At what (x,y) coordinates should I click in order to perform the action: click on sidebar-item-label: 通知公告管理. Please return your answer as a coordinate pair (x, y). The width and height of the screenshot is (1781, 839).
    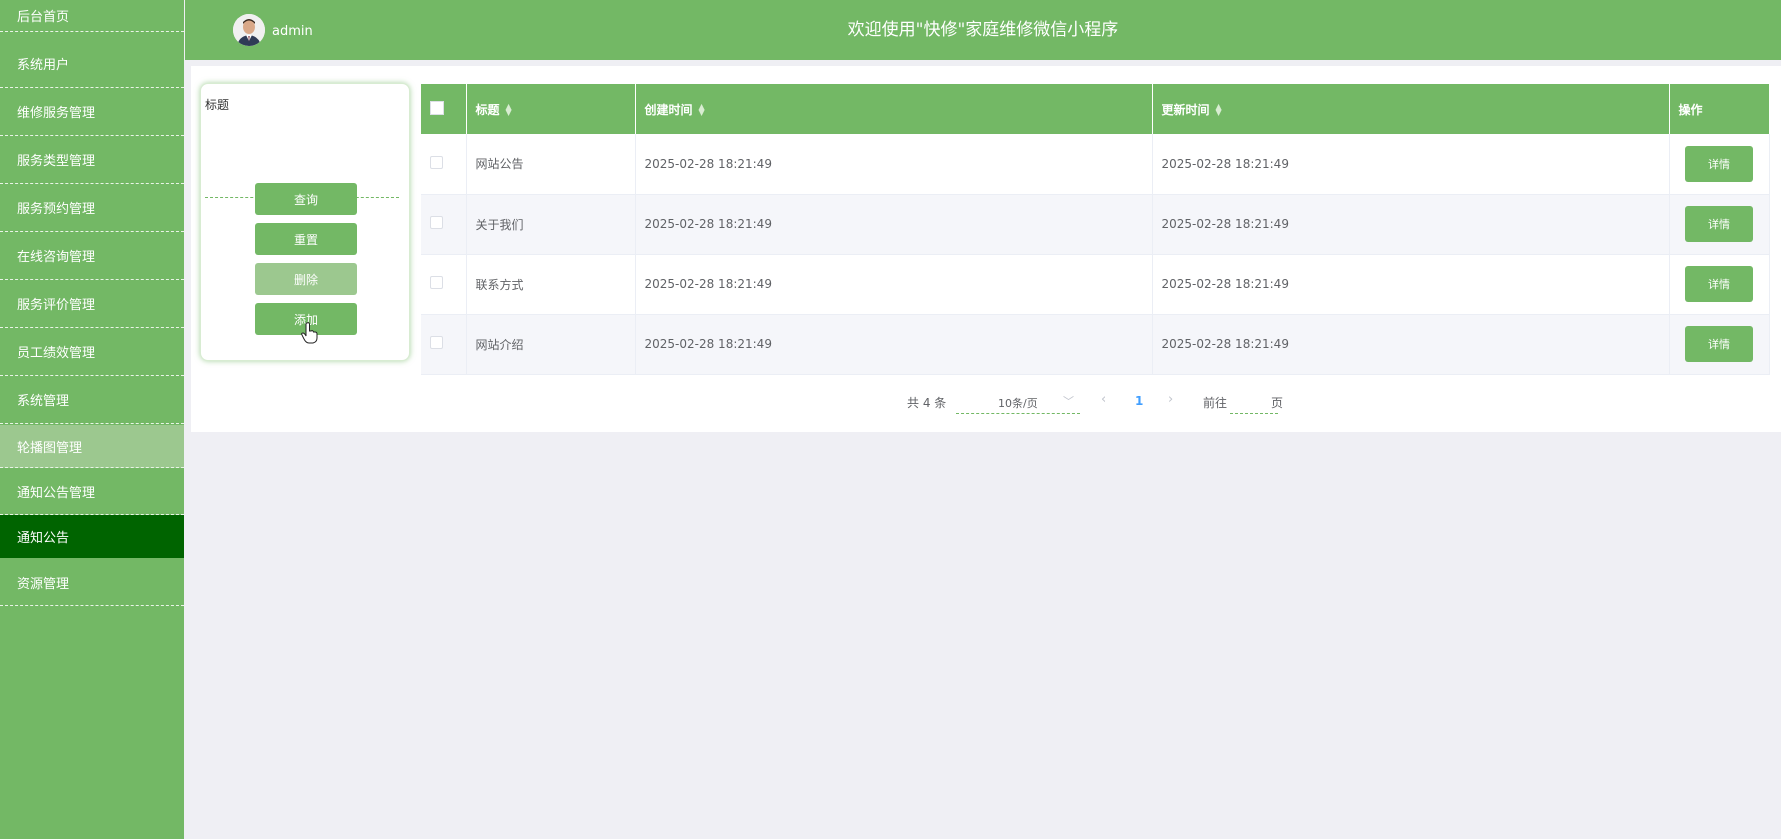
    Looking at the image, I should click on (56, 493).